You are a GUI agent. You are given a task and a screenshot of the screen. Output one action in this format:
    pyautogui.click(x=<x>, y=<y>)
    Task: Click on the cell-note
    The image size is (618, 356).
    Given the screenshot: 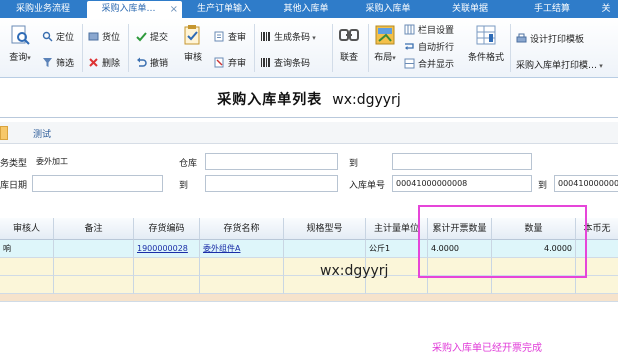 What is the action you would take?
    pyautogui.click(x=94, y=249)
    